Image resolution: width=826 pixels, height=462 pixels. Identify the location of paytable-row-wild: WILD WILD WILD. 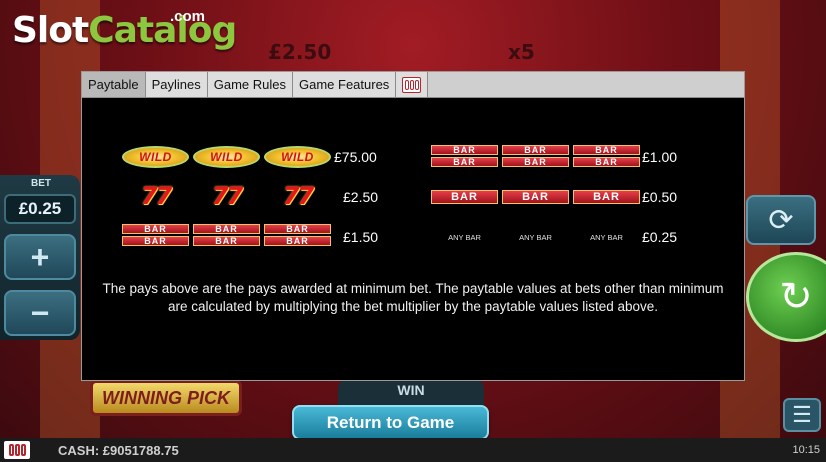
(226, 157).